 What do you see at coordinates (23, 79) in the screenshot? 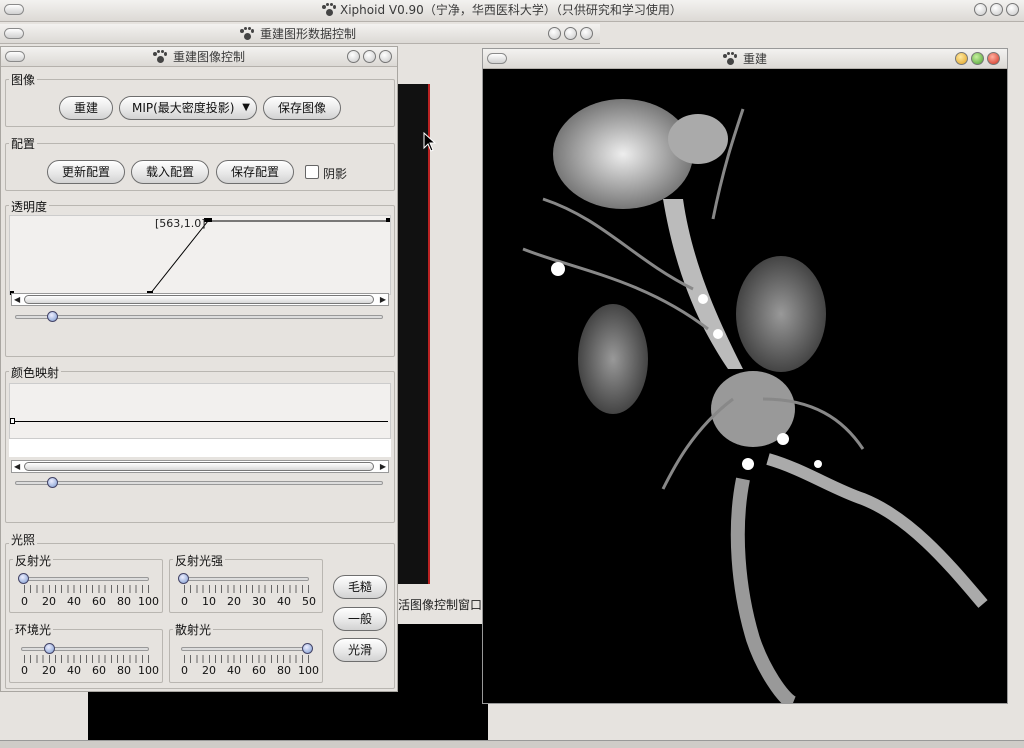
I see `image-group-label: 图像` at bounding box center [23, 79].